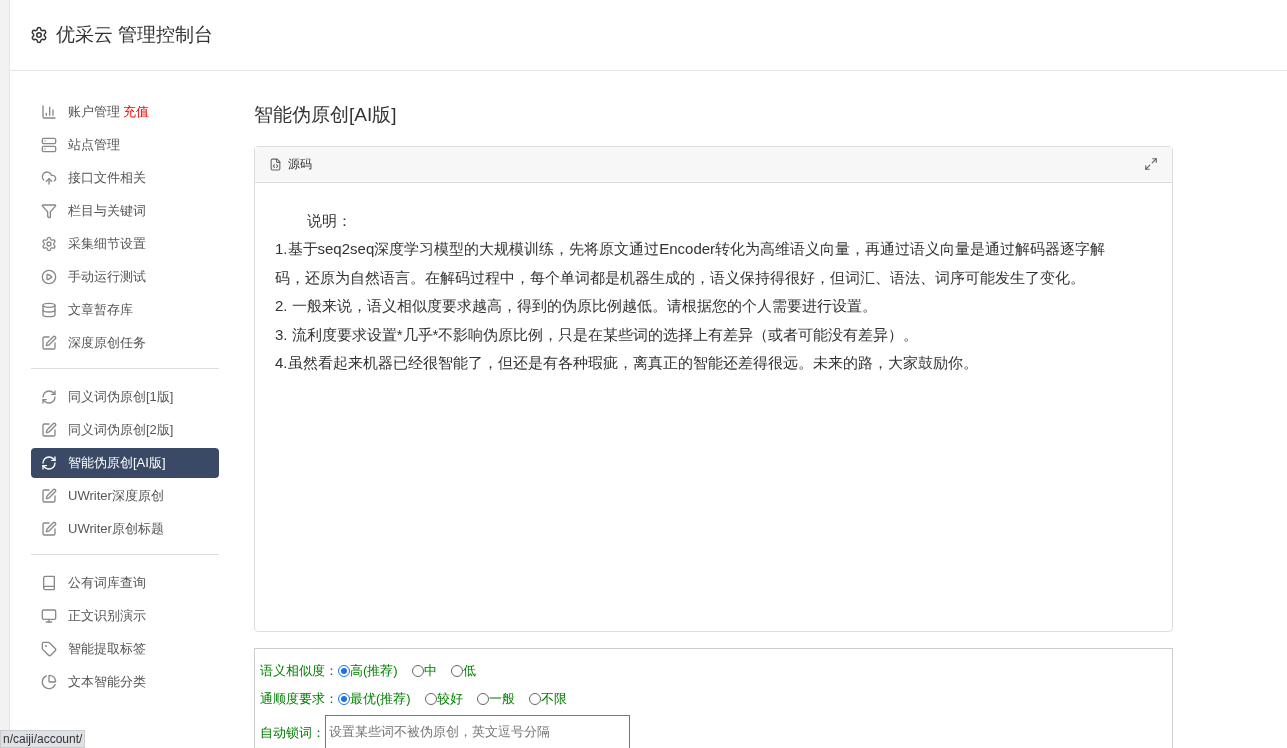 This screenshot has width=1287, height=748. I want to click on sidebar-label: 采集细节设置, so click(107, 244).